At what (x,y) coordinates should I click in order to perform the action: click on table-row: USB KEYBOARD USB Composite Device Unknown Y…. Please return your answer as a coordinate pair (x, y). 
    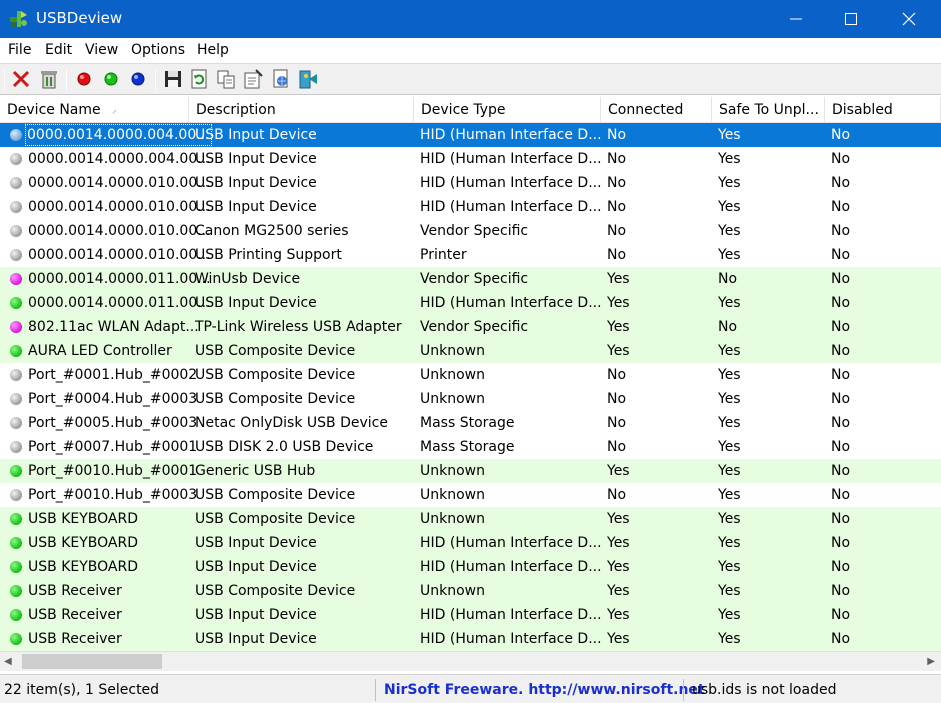
    Looking at the image, I should click on (470, 519).